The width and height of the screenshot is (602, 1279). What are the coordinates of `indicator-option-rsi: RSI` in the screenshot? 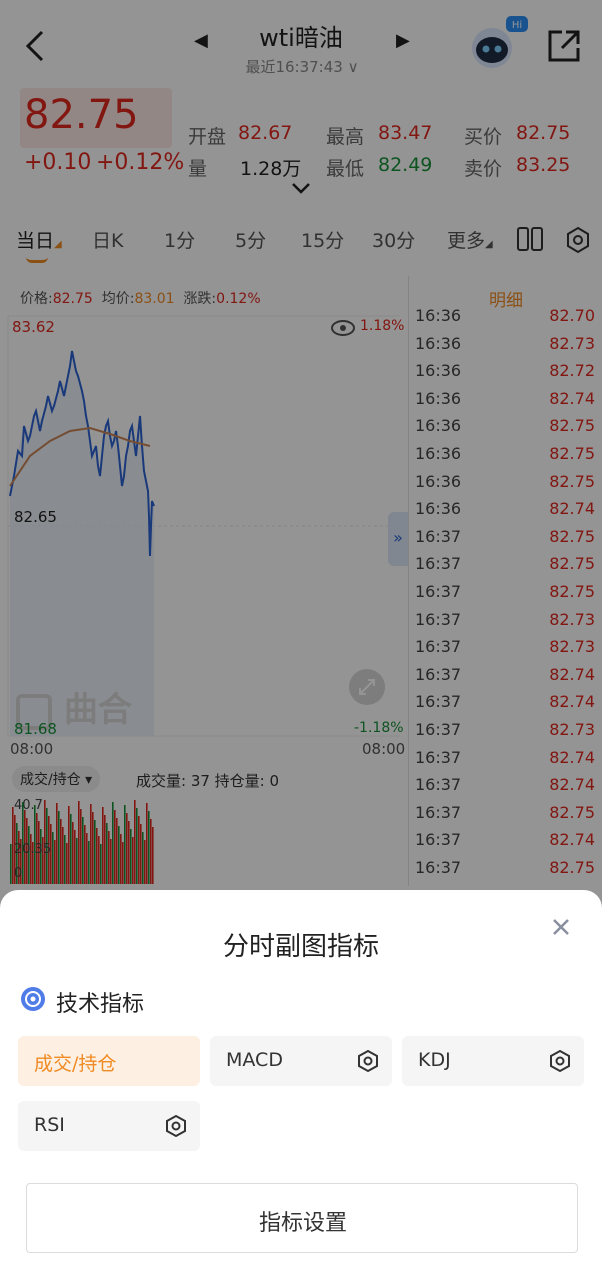 It's located at (109, 1126).